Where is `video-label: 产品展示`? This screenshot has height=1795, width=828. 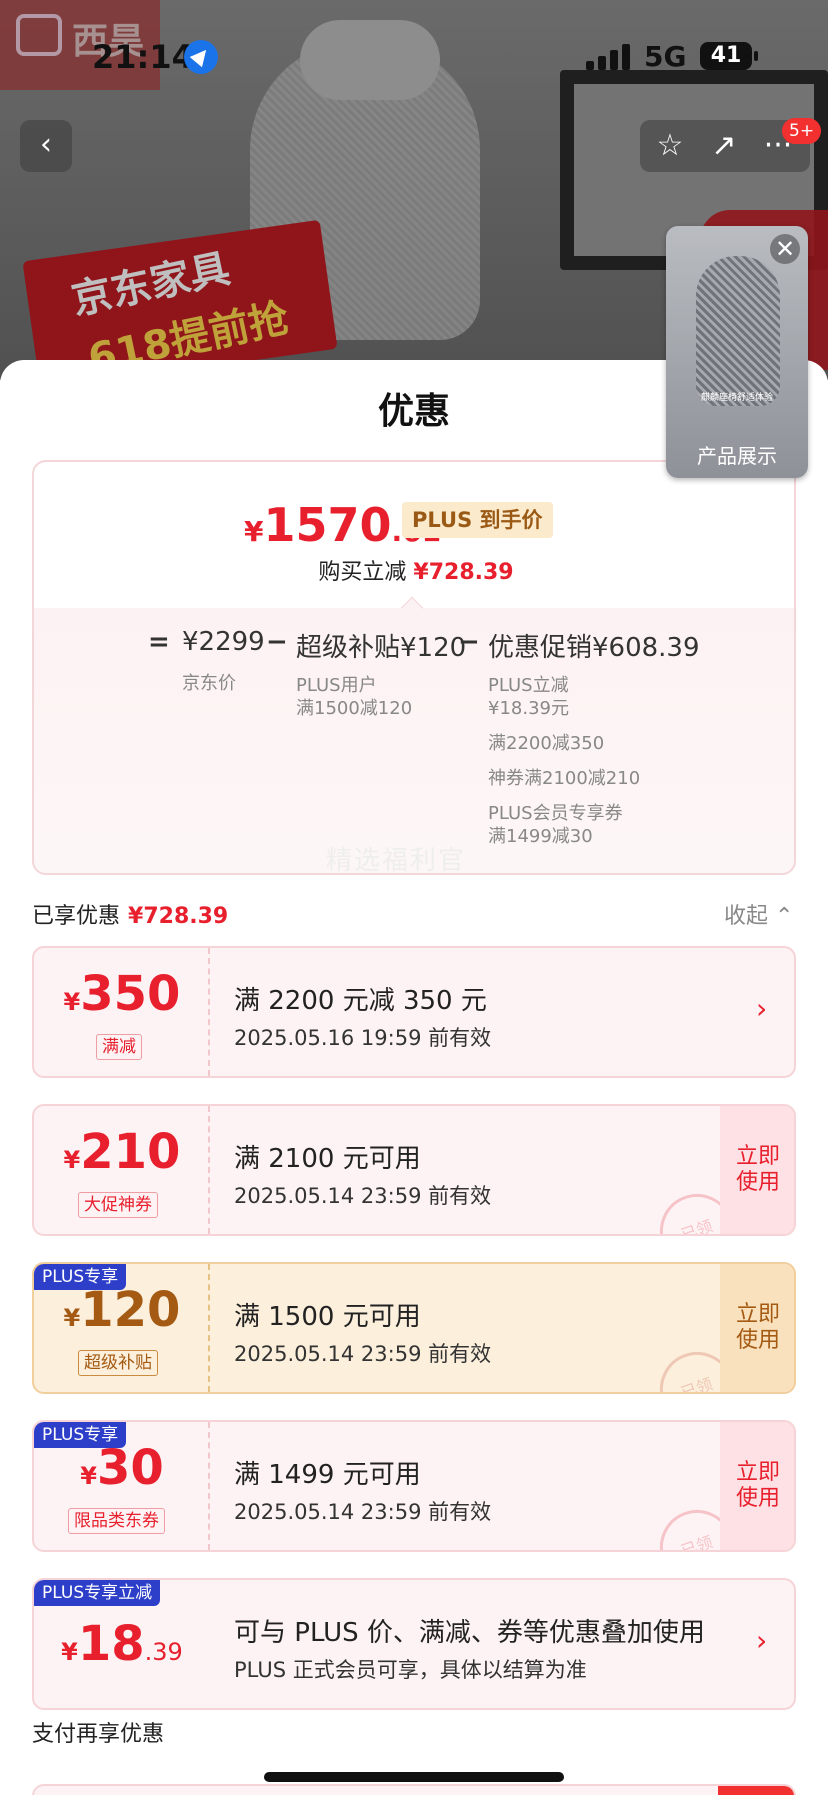 video-label: 产品展示 is located at coordinates (737, 456).